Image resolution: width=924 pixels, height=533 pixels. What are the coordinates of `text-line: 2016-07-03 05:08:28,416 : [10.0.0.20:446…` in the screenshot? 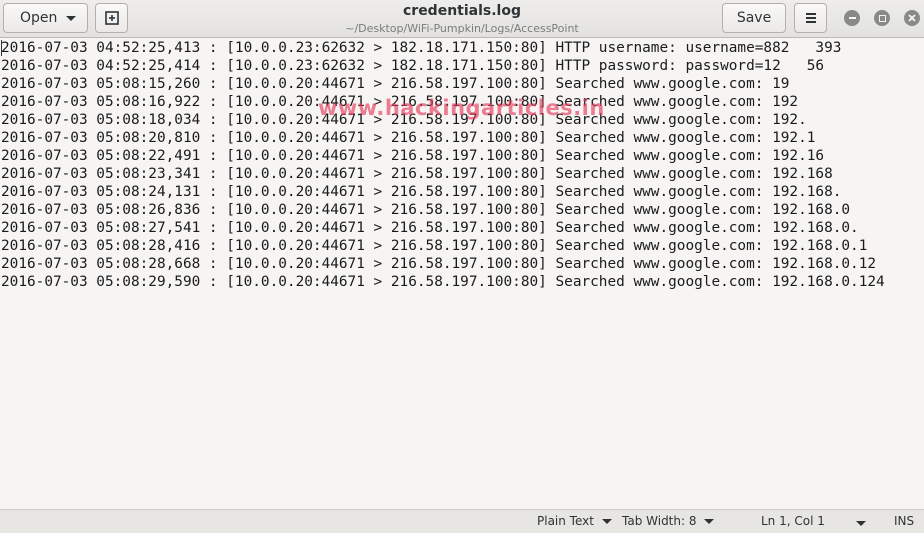 It's located at (434, 246).